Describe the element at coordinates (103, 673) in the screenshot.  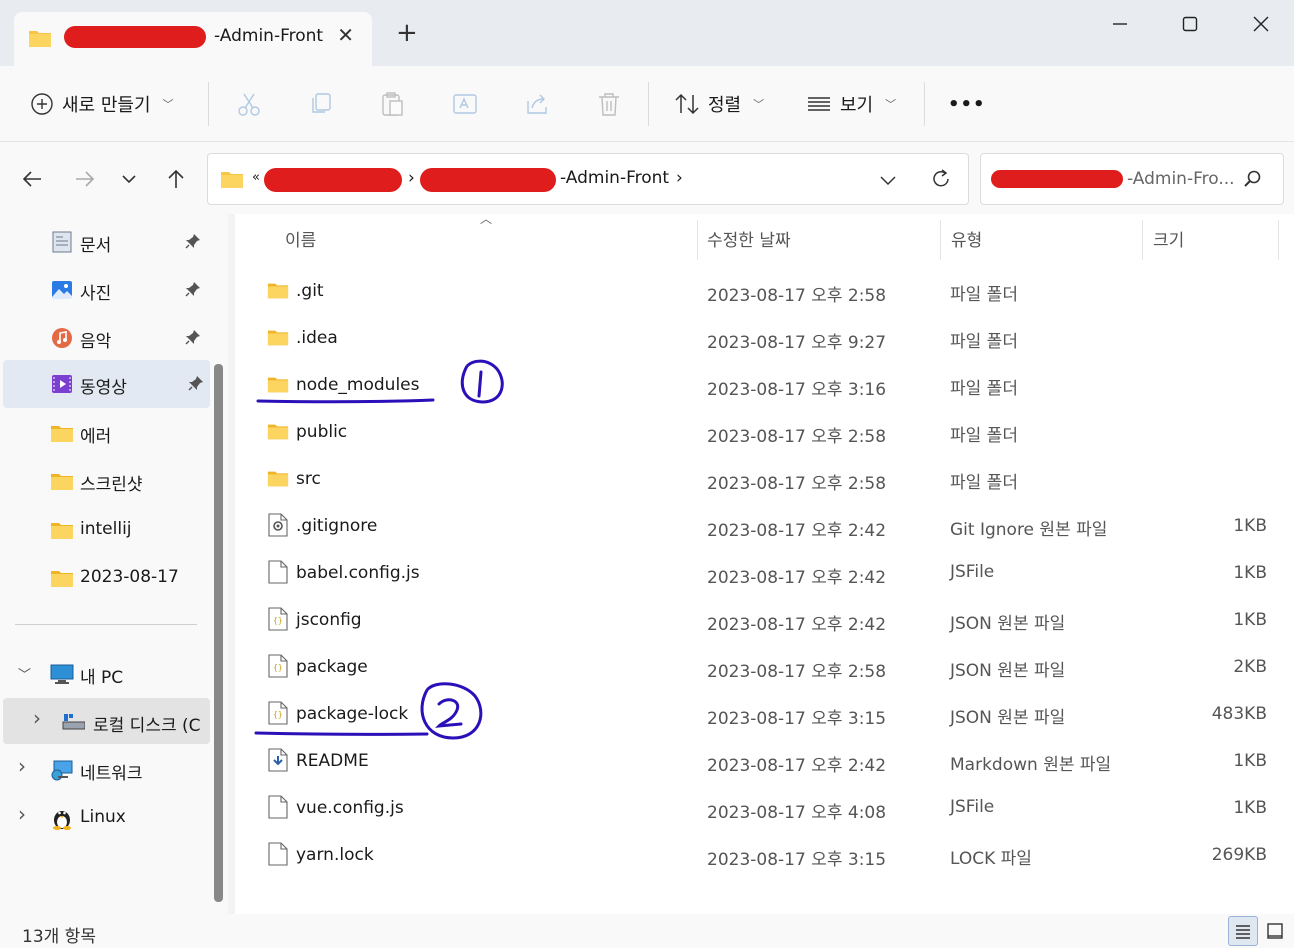
I see `tree-item-1: ﹀ 내 PC` at that location.